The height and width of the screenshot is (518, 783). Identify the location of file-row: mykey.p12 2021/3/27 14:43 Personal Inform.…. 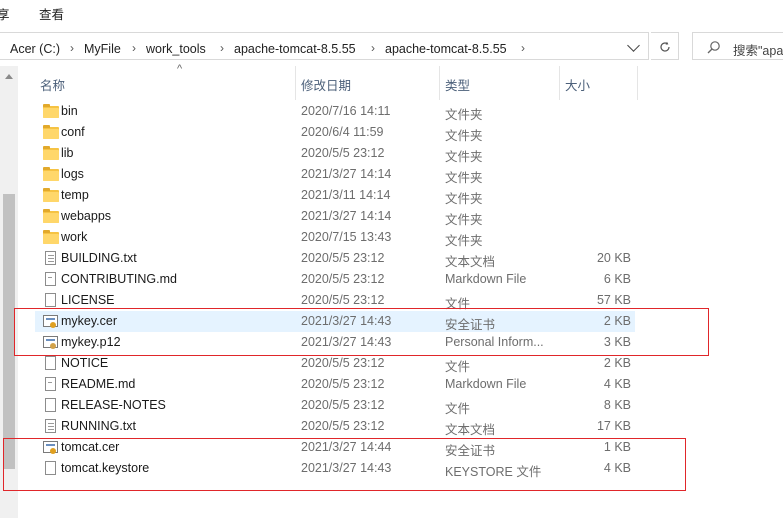
(335, 342).